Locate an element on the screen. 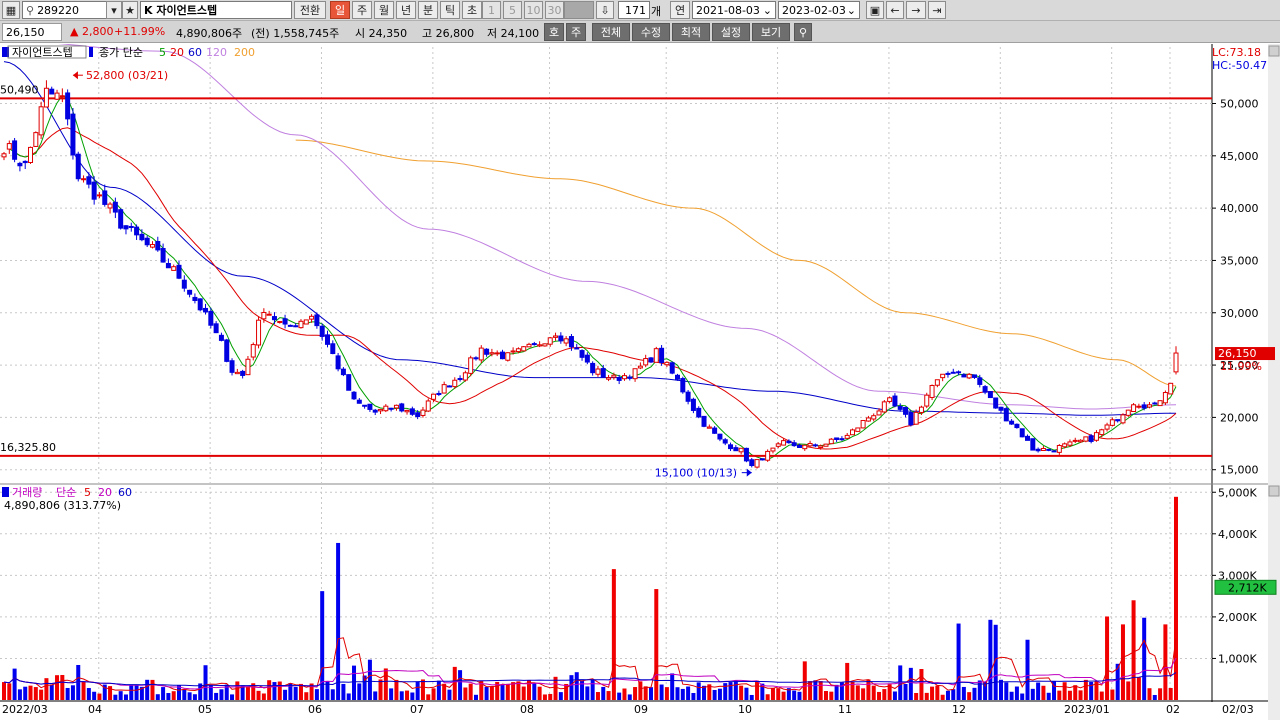 Image resolution: width=1280 pixels, height=720 pixels. x-axis-label: 2023/01 is located at coordinates (1087, 709).